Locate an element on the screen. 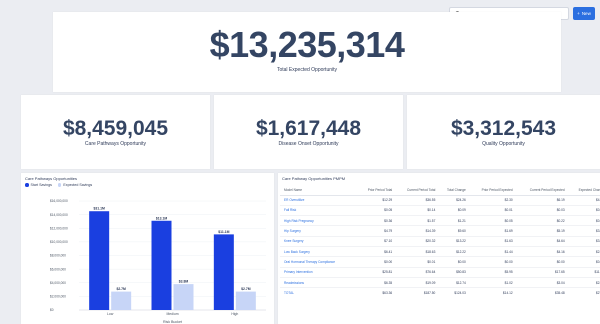  total-opportunity-label: Total Expected Opportunity is located at coordinates (307, 70).